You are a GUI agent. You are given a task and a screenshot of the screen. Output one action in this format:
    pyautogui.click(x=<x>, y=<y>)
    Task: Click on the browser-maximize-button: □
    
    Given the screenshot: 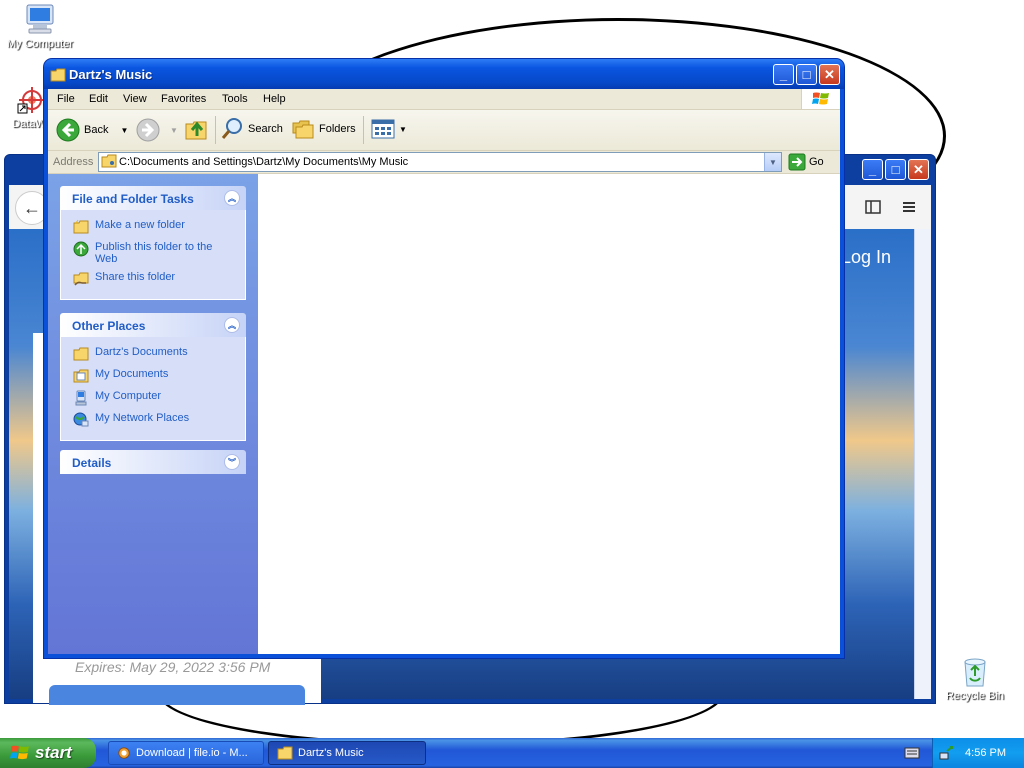 What is the action you would take?
    pyautogui.click(x=895, y=169)
    